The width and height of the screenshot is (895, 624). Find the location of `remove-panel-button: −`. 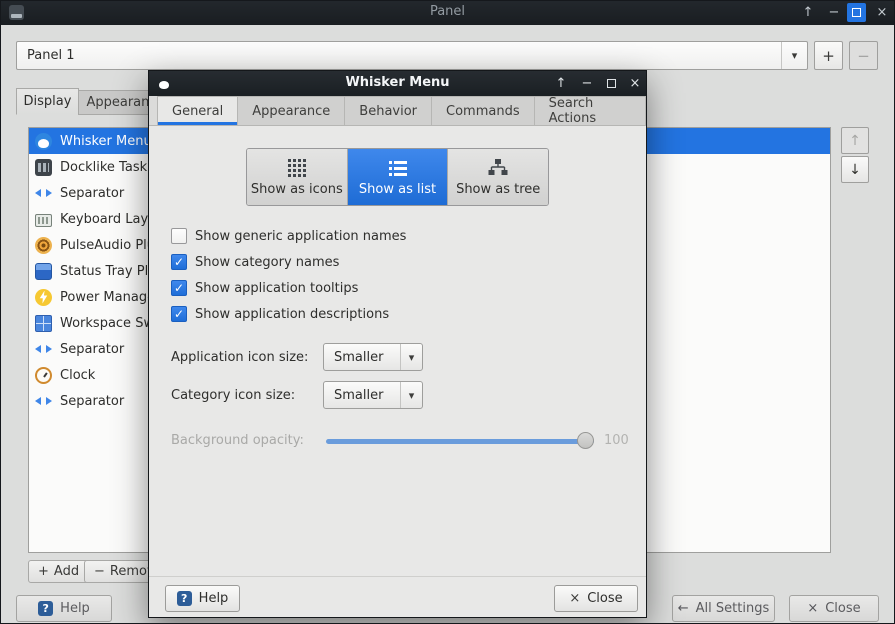

remove-panel-button: − is located at coordinates (863, 55).